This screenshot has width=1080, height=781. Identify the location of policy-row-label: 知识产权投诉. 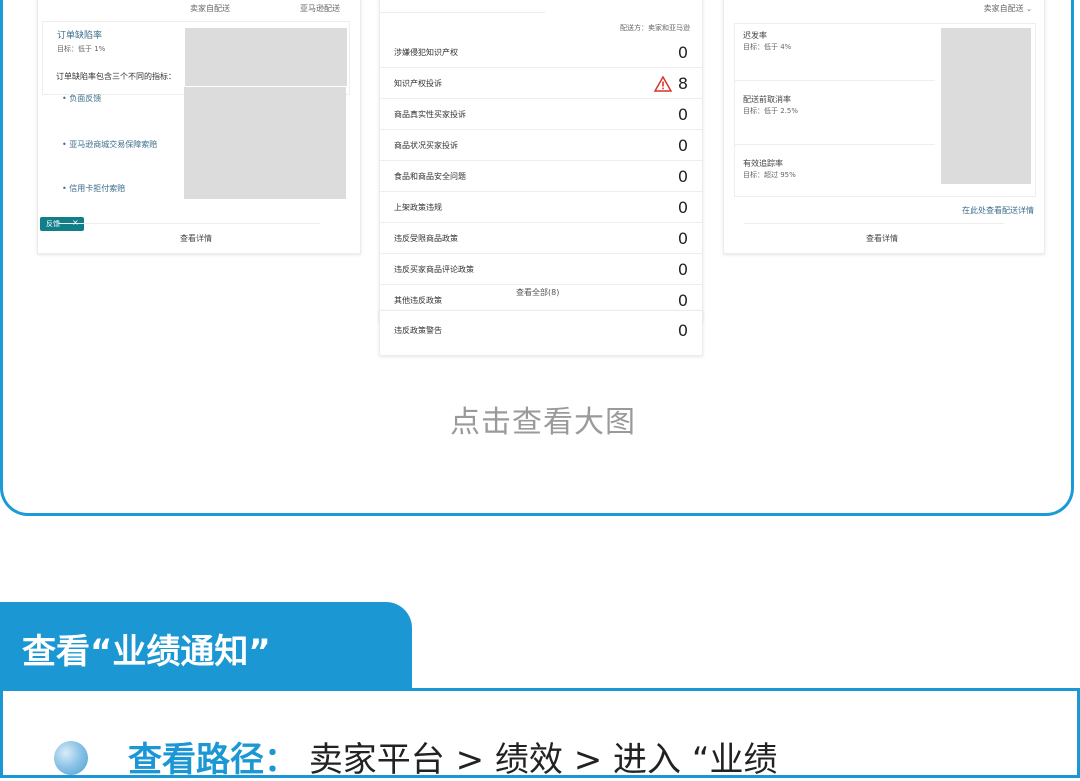
(418, 83).